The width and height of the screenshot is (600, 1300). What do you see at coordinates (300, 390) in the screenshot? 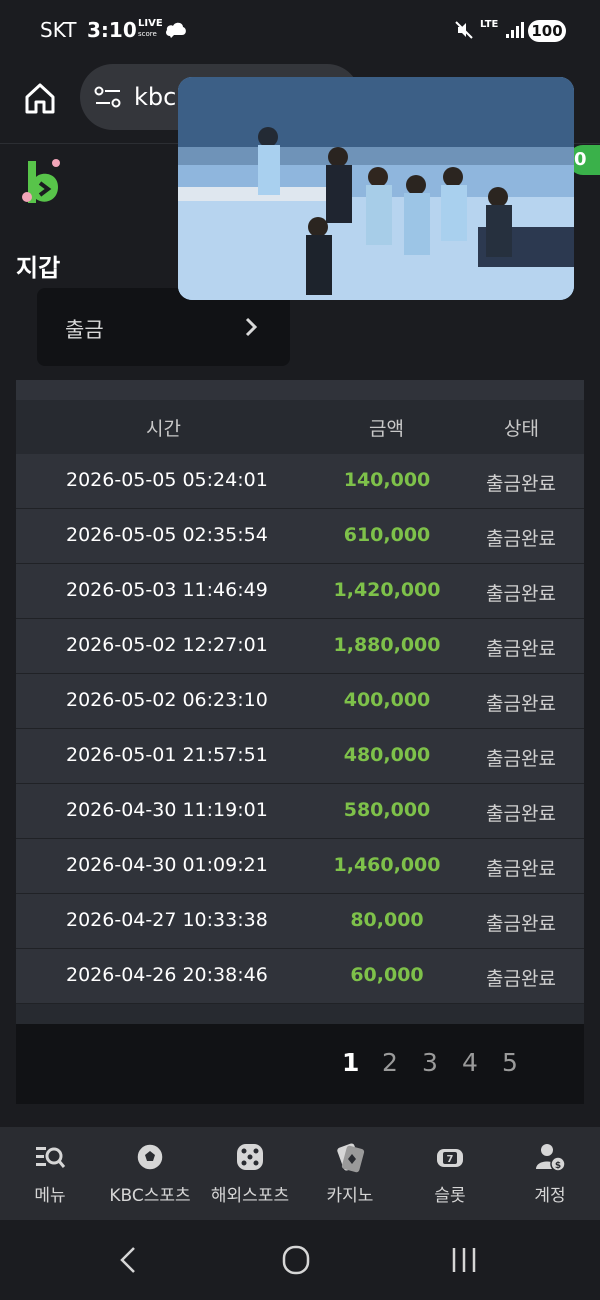
I see `table-top-bar` at bounding box center [300, 390].